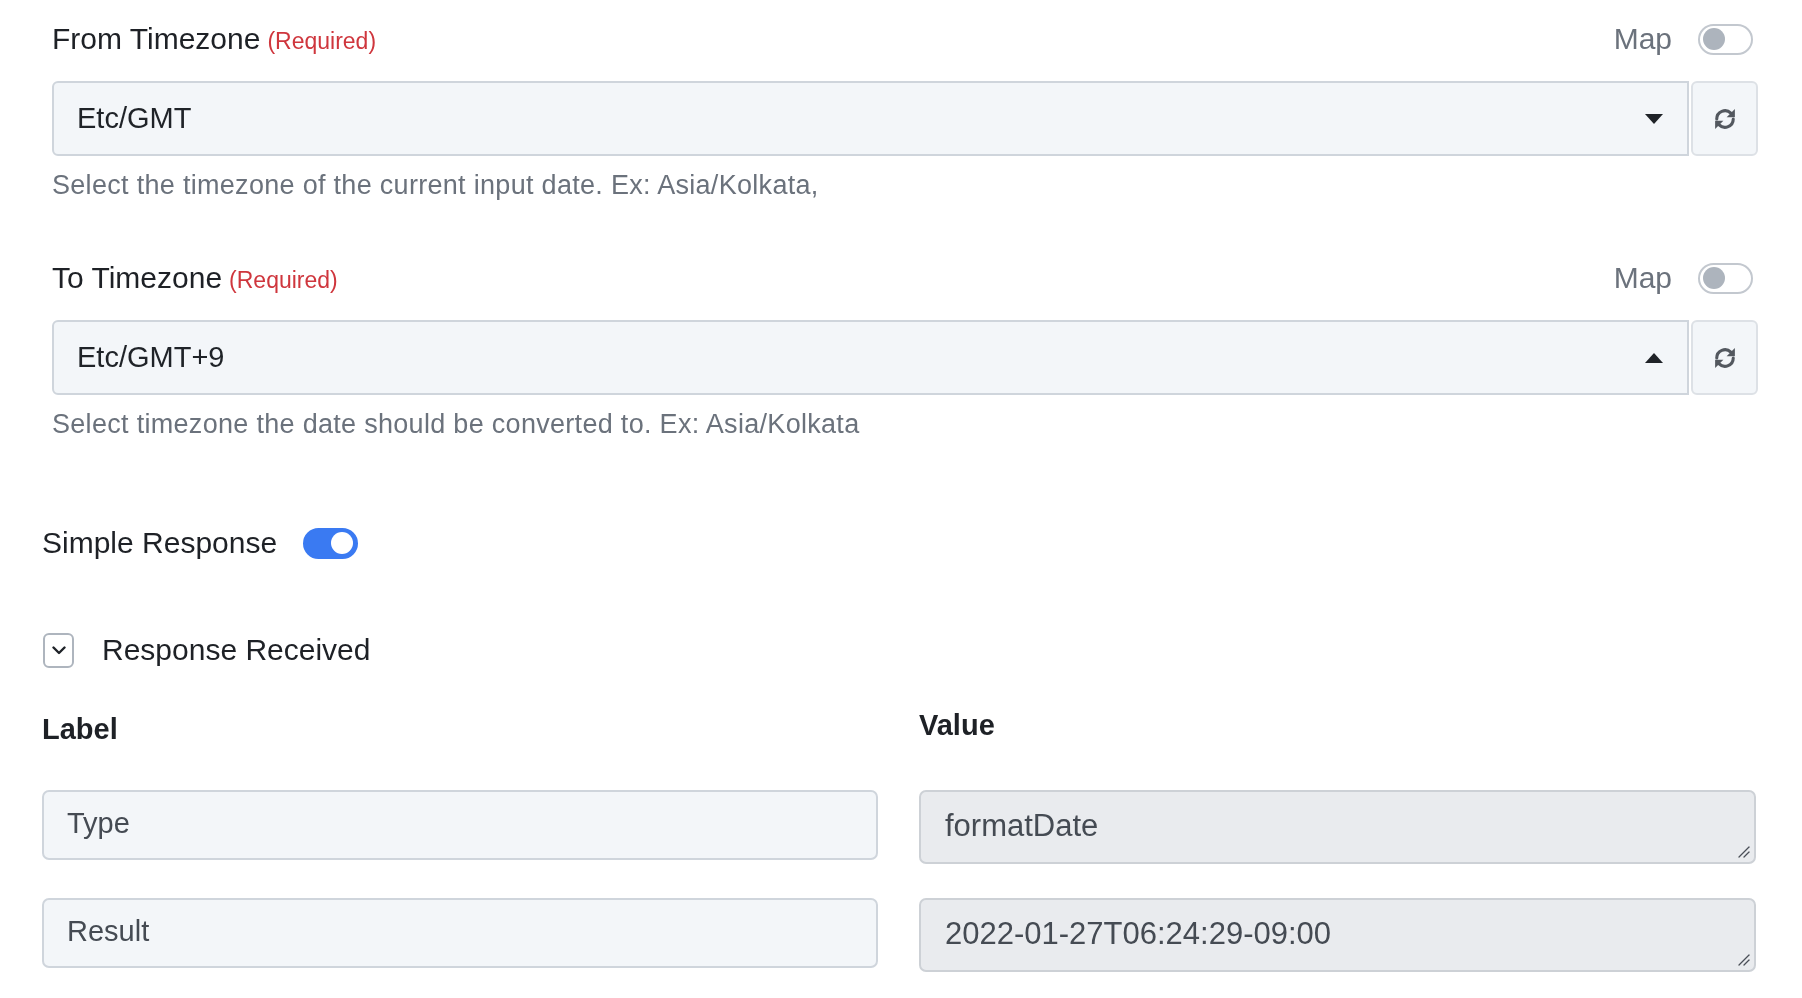 The height and width of the screenshot is (998, 1802). What do you see at coordinates (236, 650) in the screenshot?
I see `section-title: Response Received` at bounding box center [236, 650].